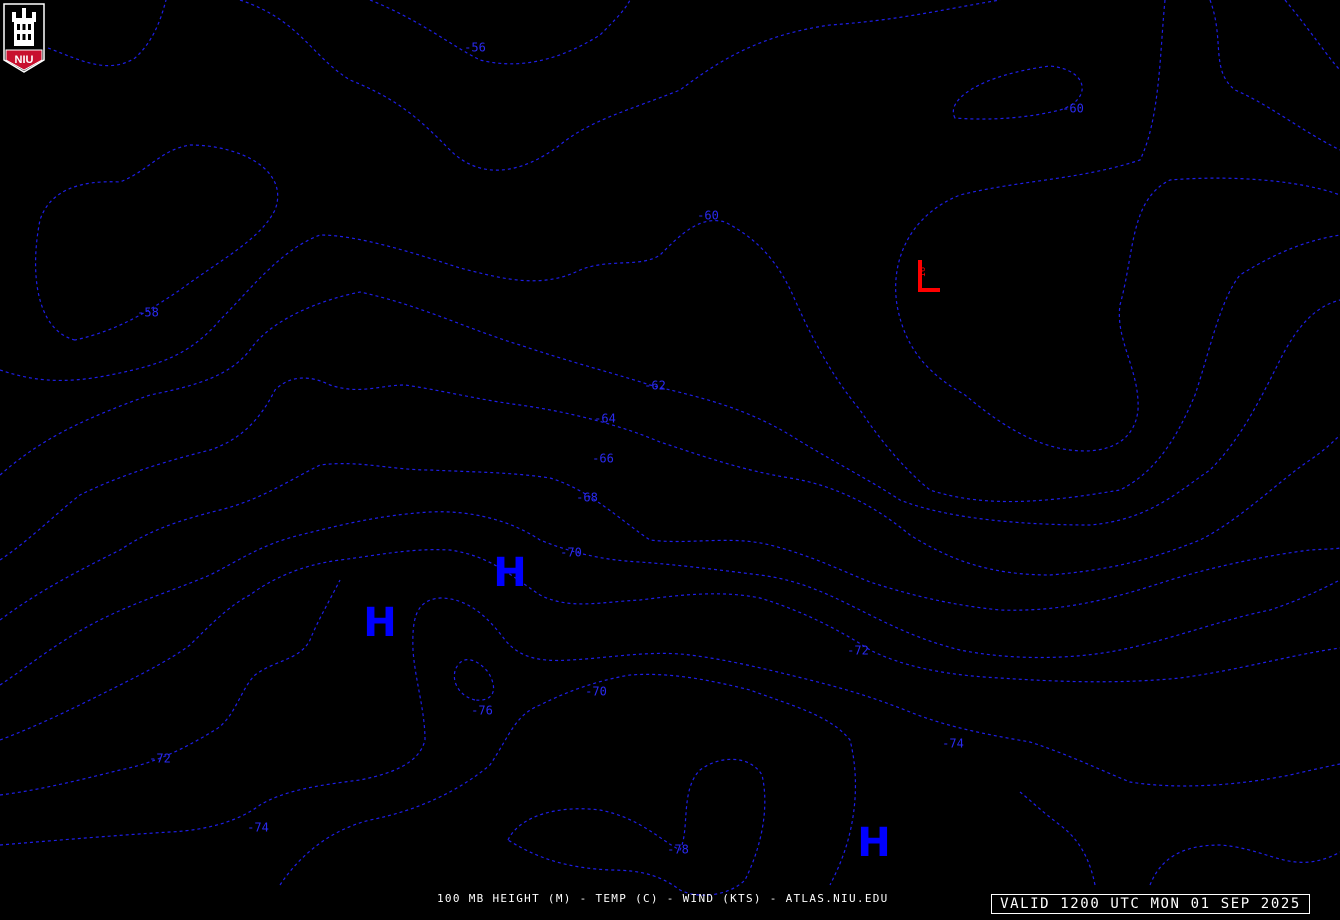  I want to click on tower-icon, so click(24, 27).